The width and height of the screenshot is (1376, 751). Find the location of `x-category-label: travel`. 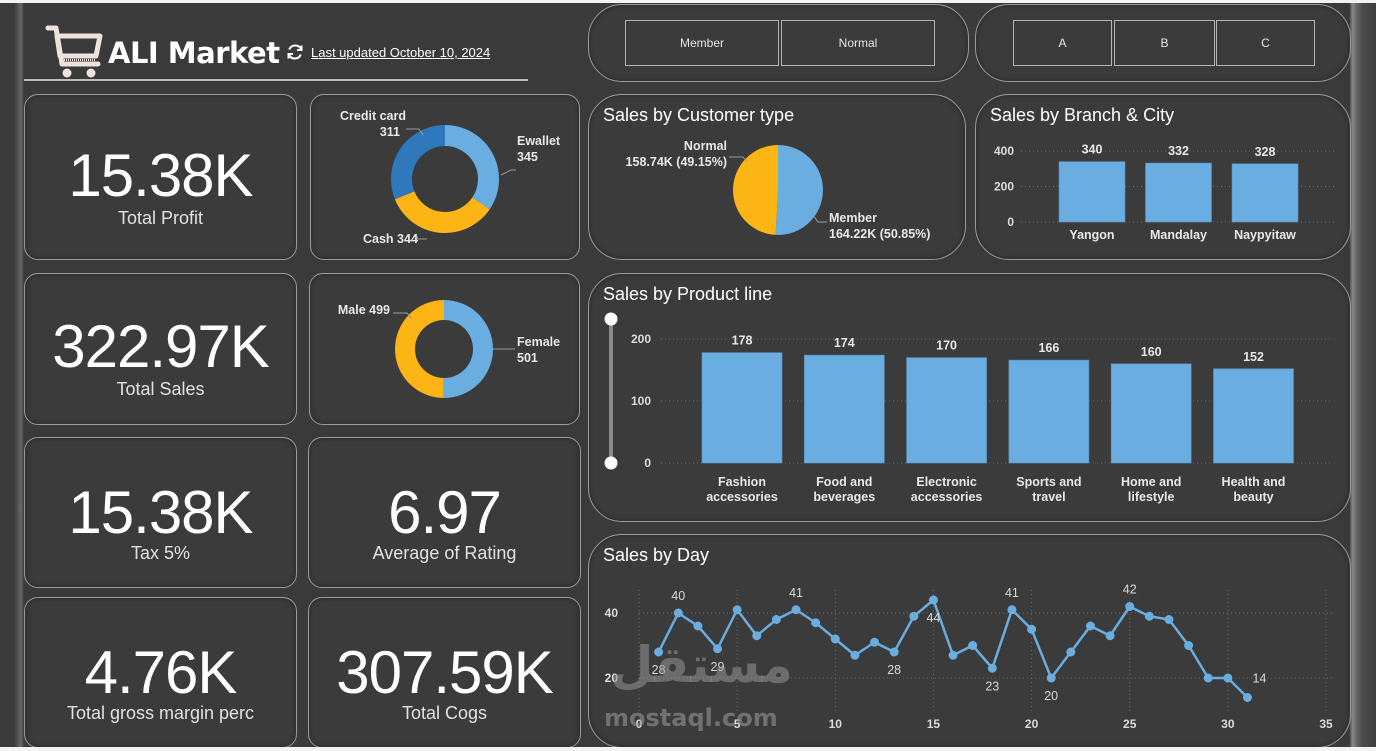

x-category-label: travel is located at coordinates (1048, 497).